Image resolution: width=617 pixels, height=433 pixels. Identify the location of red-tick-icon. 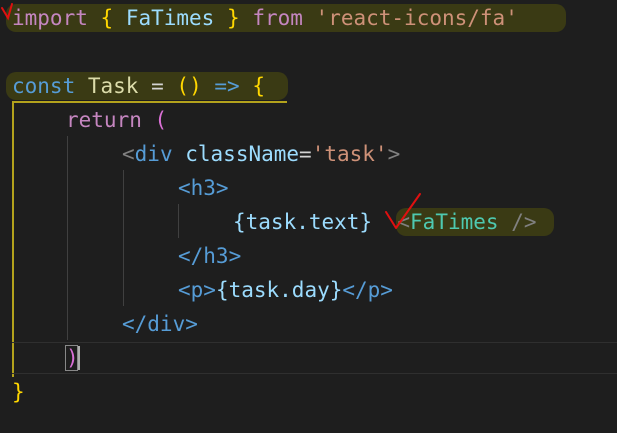
(403, 211).